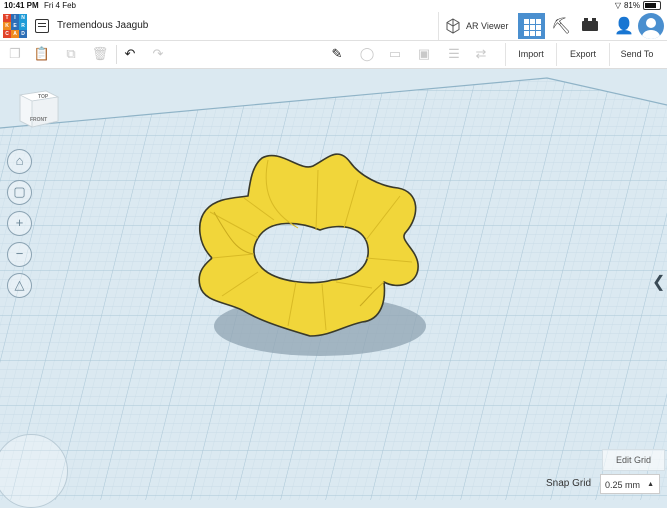 This screenshot has width=667, height=508. What do you see at coordinates (658, 282) in the screenshot?
I see `chevron-left-icon: ❮` at bounding box center [658, 282].